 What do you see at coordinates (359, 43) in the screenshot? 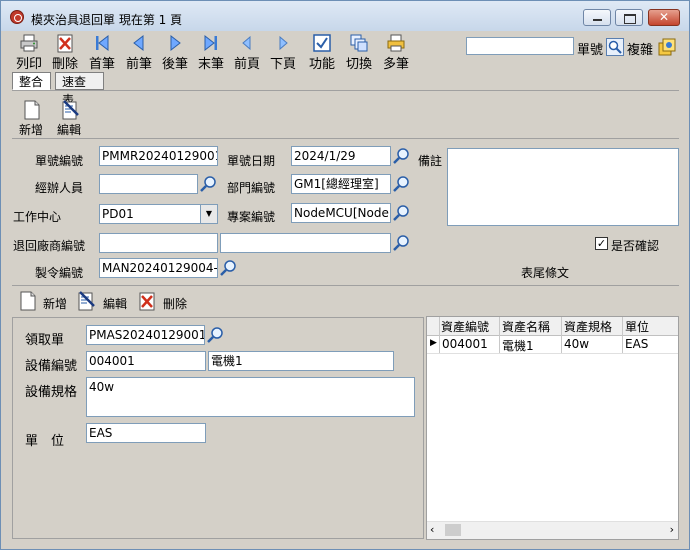
I see `switch-icon` at bounding box center [359, 43].